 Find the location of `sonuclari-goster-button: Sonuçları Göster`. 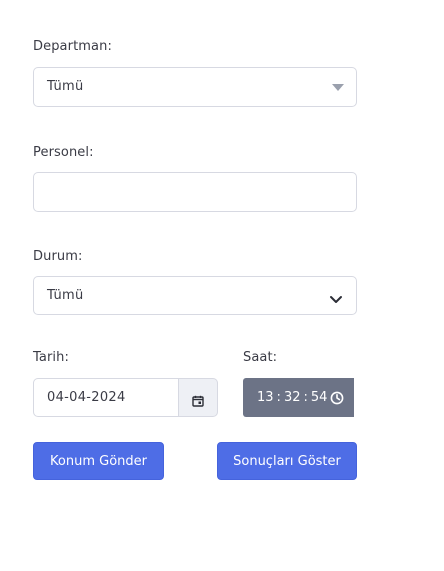

sonuclari-goster-button: Sonuçları Göster is located at coordinates (287, 461).